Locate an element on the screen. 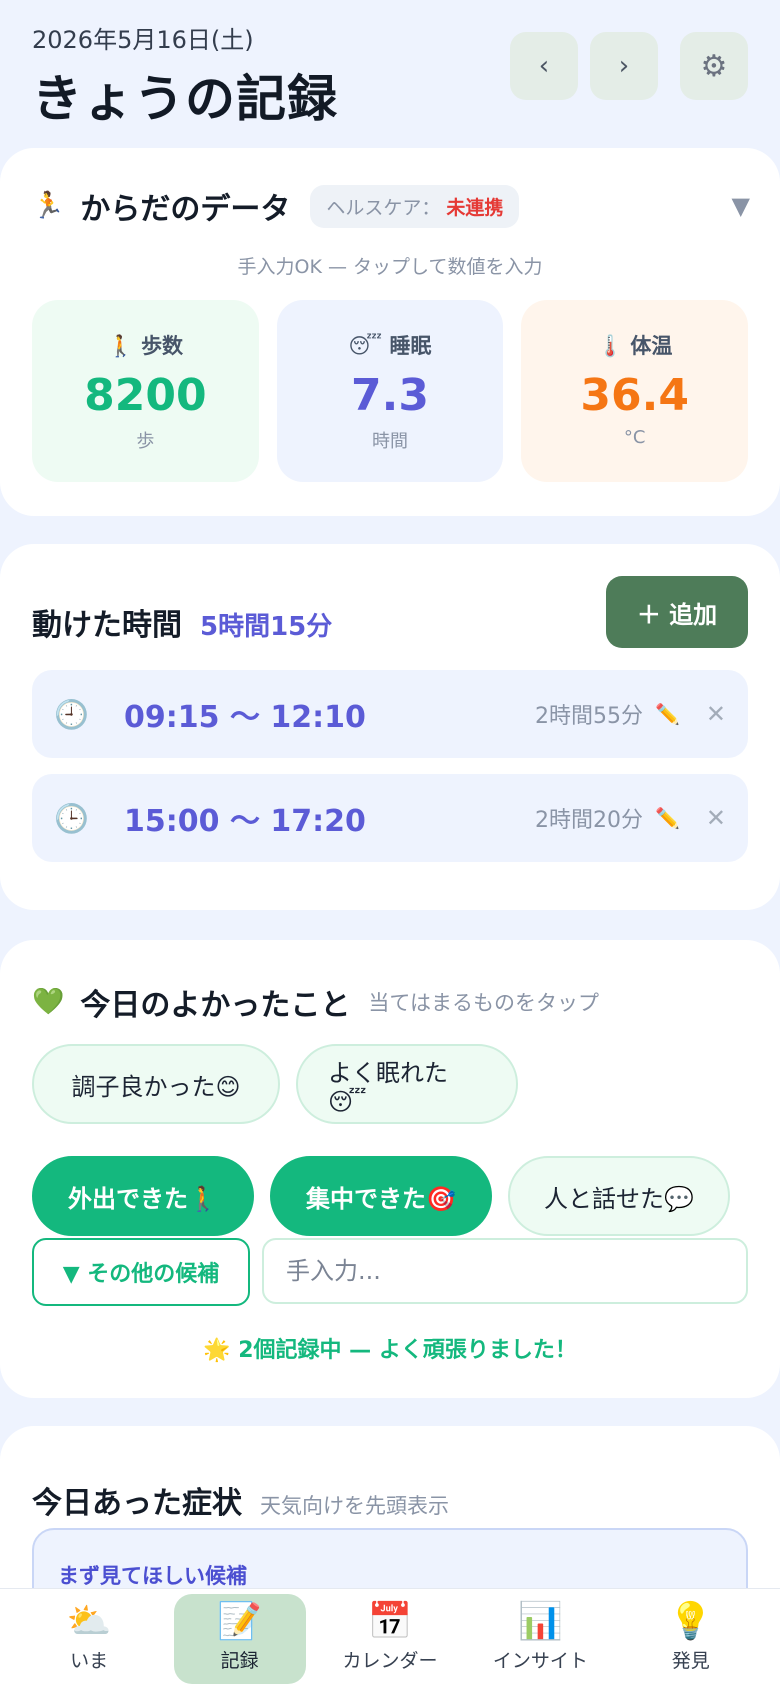  sleep-unit: 時間 is located at coordinates (390, 441).